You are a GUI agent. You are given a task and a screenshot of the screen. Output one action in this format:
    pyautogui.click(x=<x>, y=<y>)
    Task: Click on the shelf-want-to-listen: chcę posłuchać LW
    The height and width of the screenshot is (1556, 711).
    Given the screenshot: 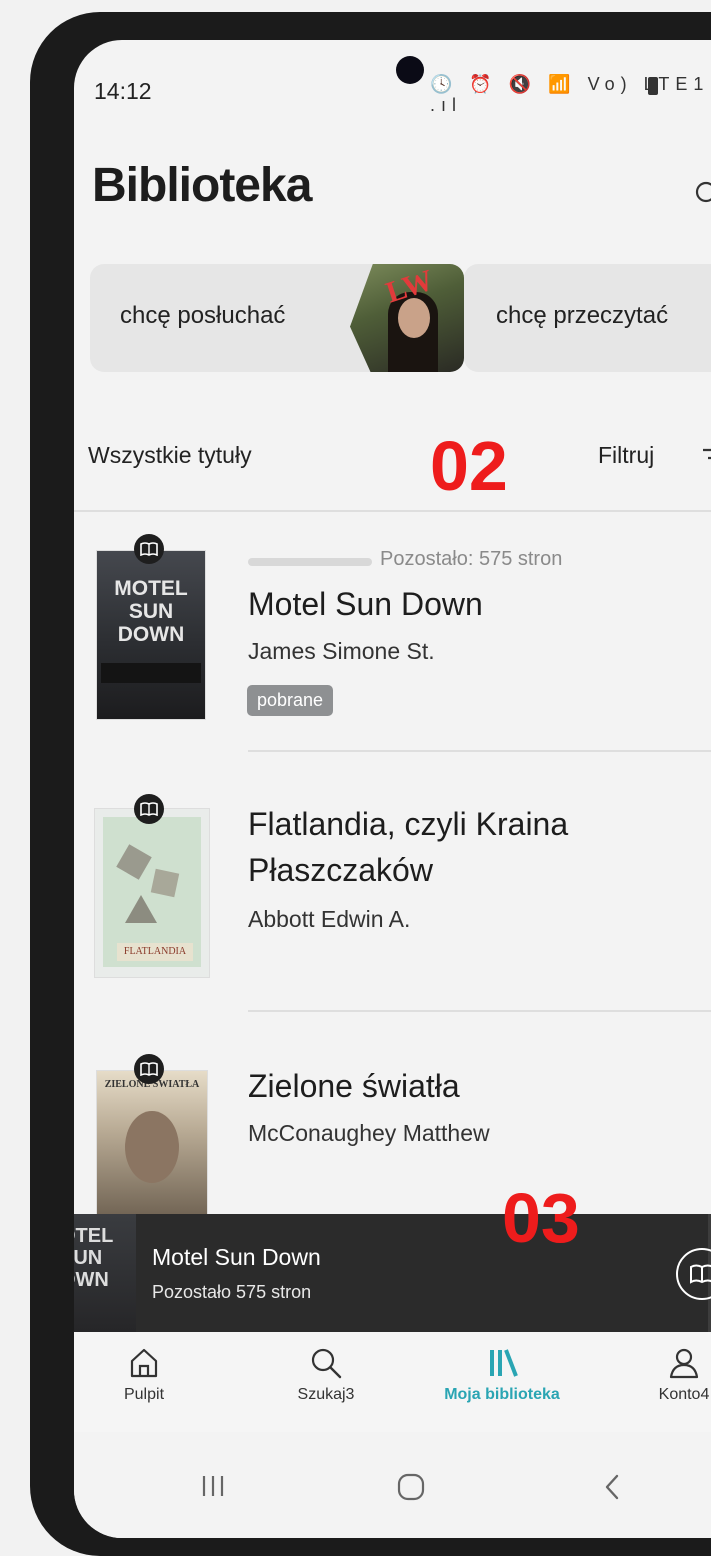 What is the action you would take?
    pyautogui.click(x=277, y=318)
    